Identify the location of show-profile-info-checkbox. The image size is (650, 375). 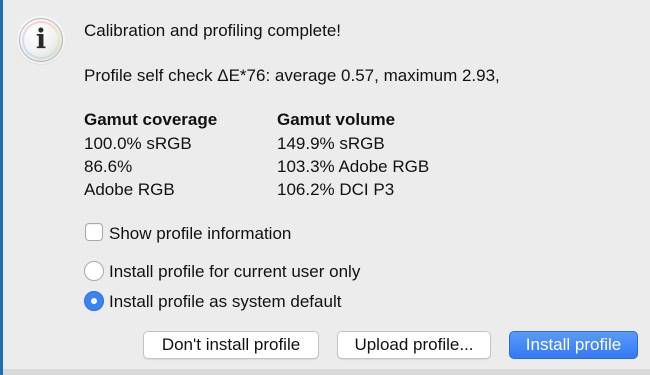
(94, 232).